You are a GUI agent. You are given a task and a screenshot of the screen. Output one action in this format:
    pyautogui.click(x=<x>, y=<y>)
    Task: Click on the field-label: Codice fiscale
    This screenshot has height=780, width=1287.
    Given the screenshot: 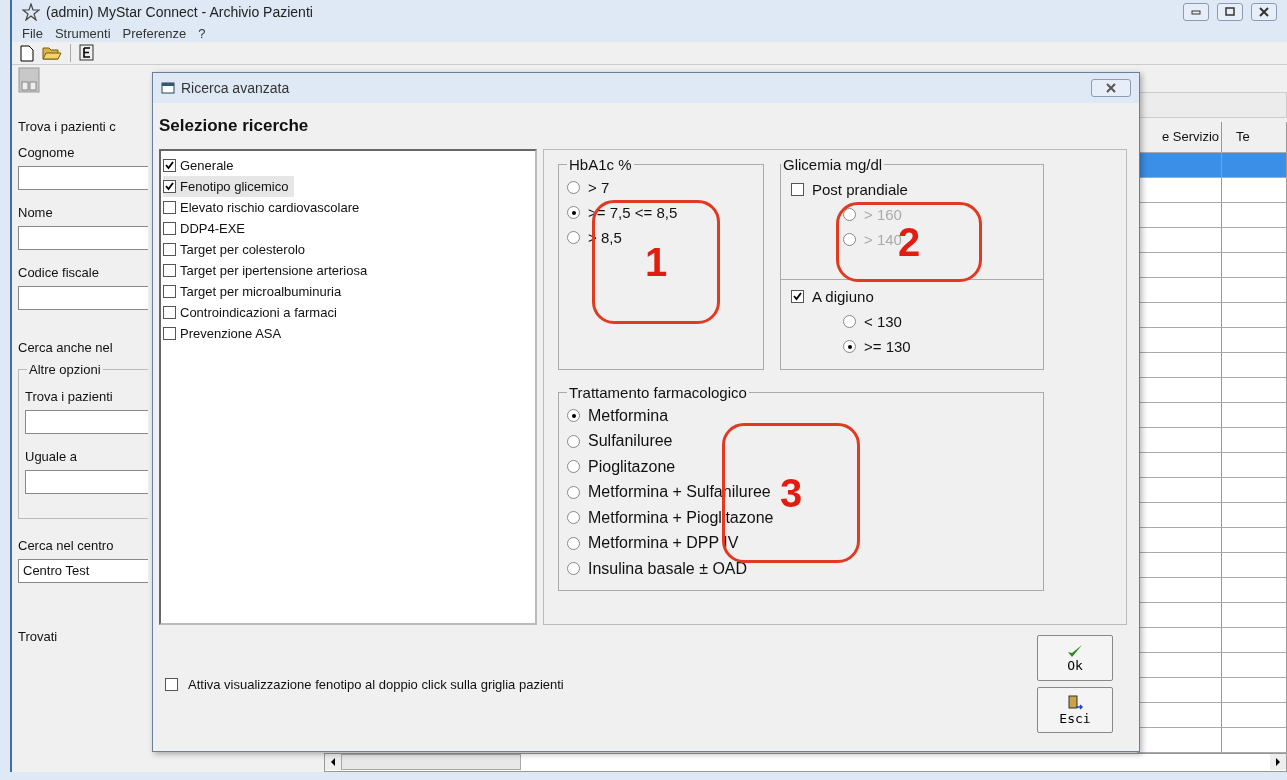 What is the action you would take?
    pyautogui.click(x=59, y=272)
    